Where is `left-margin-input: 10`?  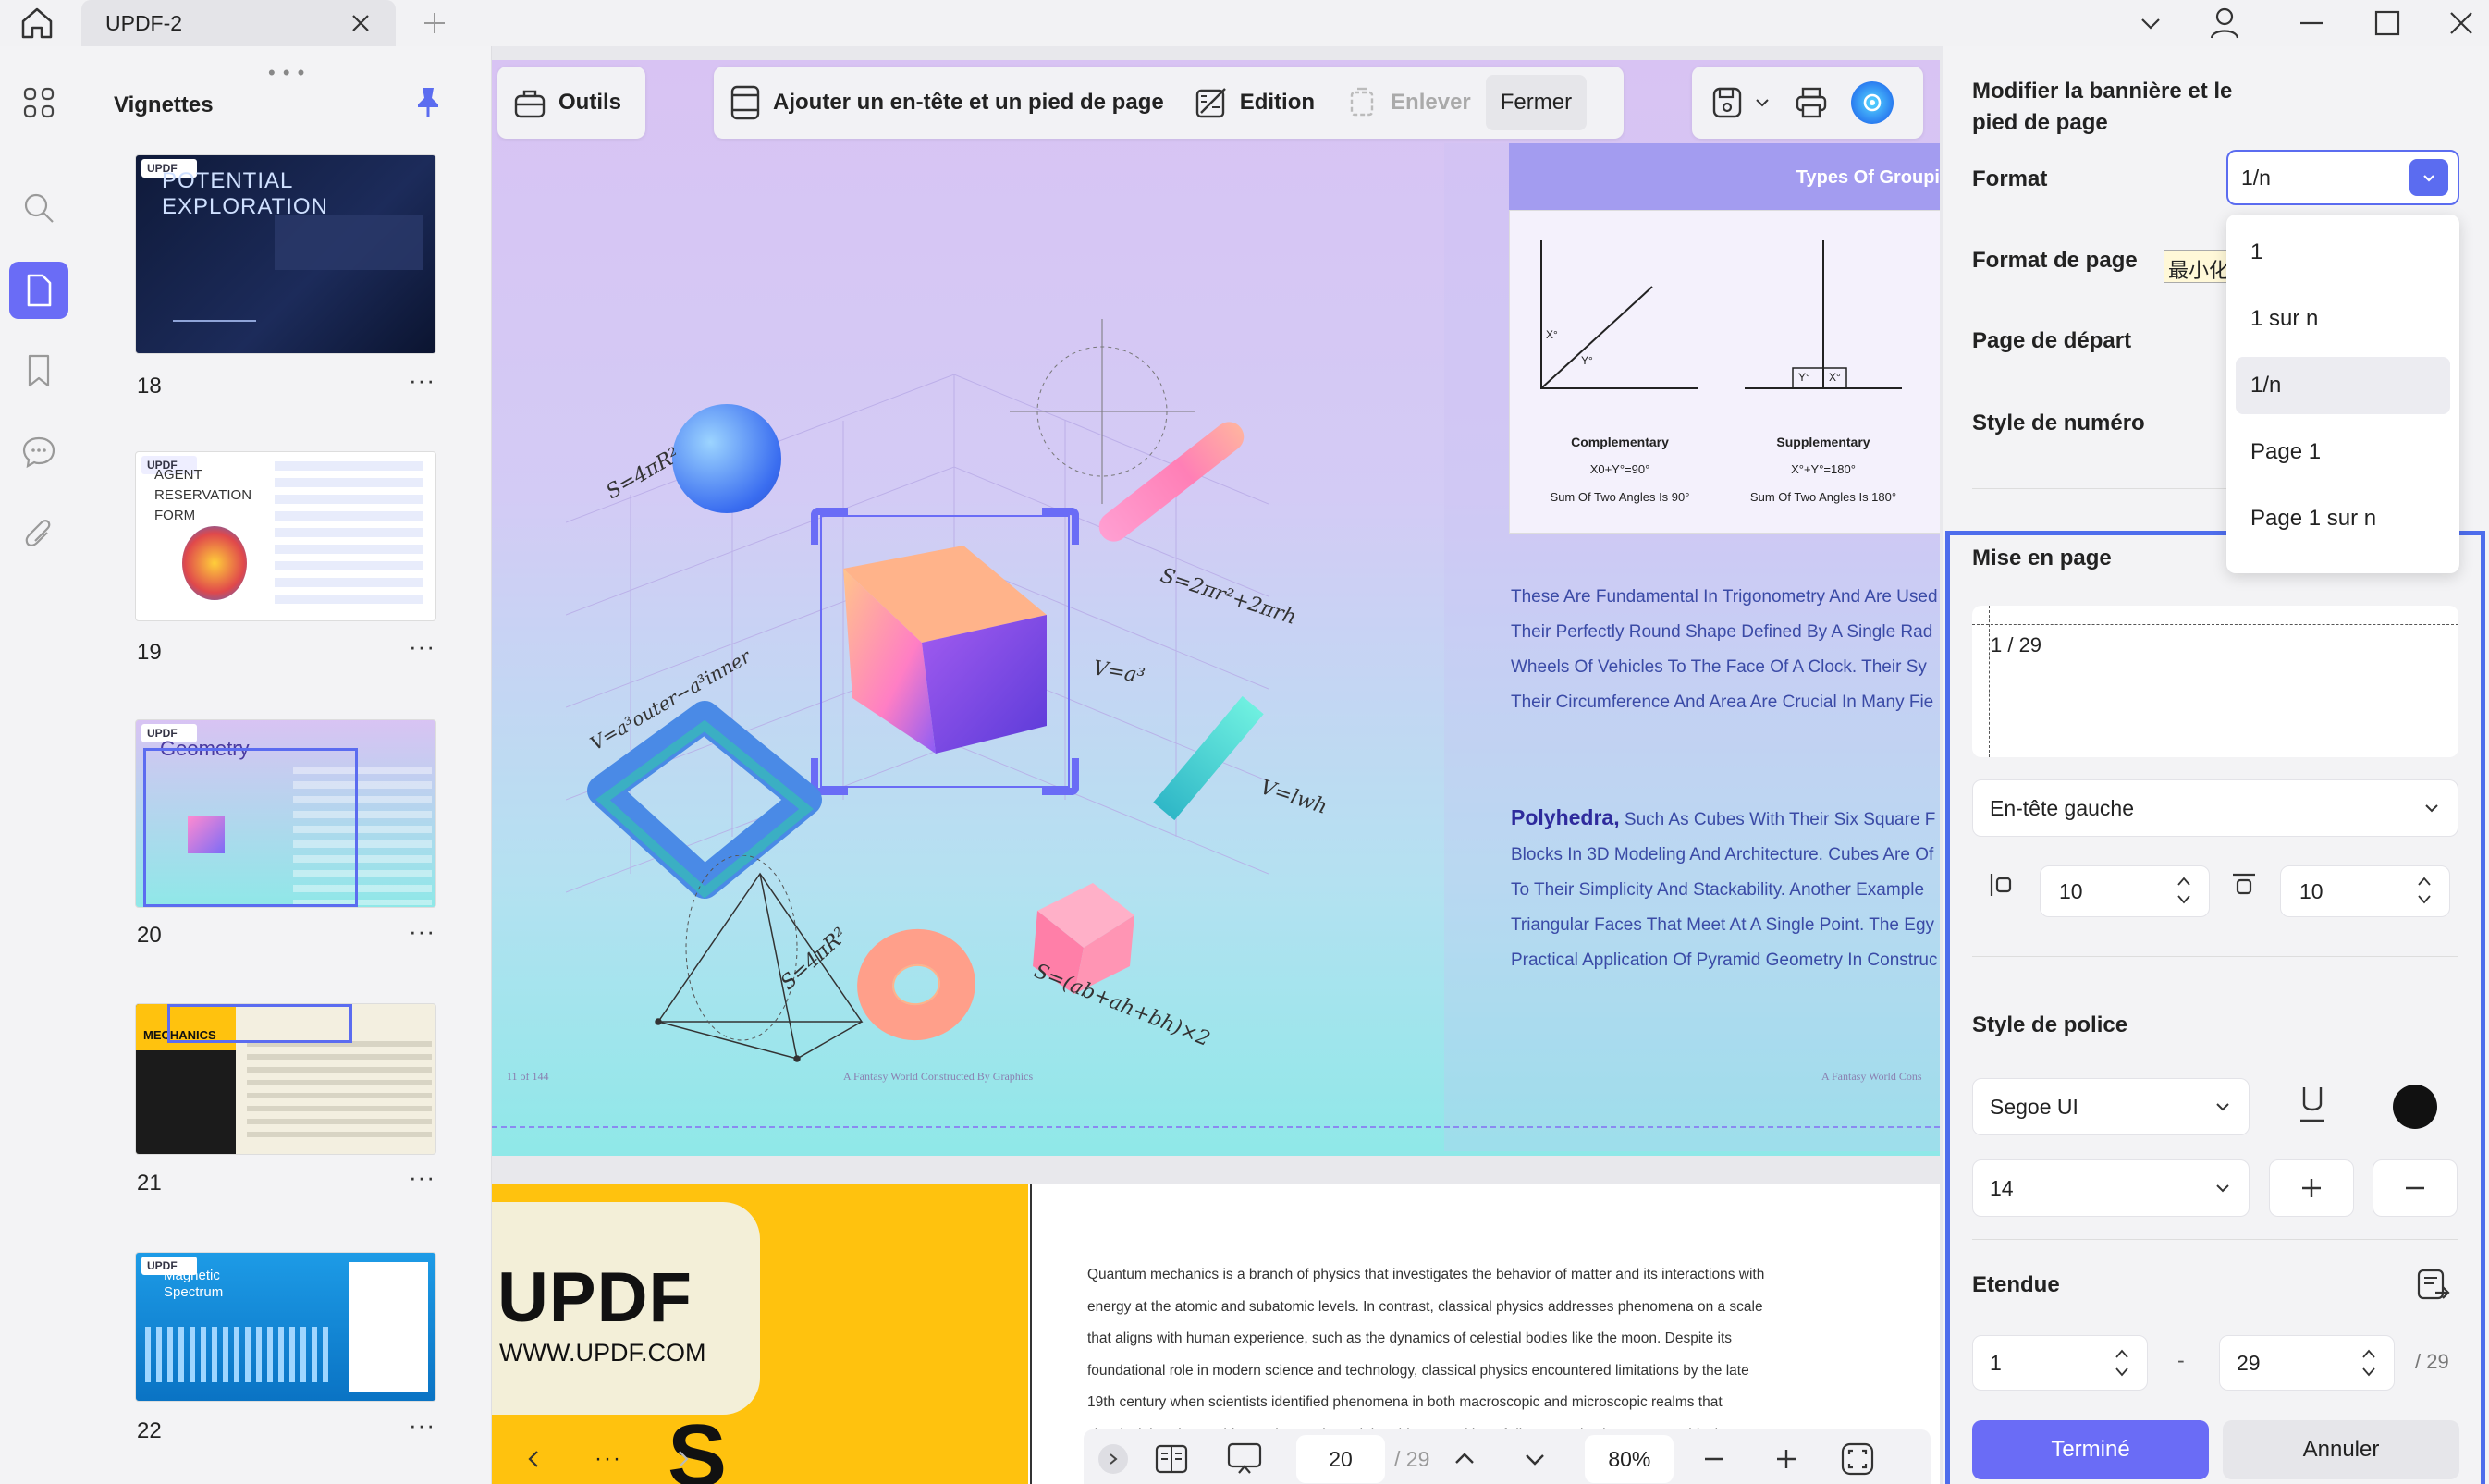 left-margin-input: 10 is located at coordinates (2125, 891).